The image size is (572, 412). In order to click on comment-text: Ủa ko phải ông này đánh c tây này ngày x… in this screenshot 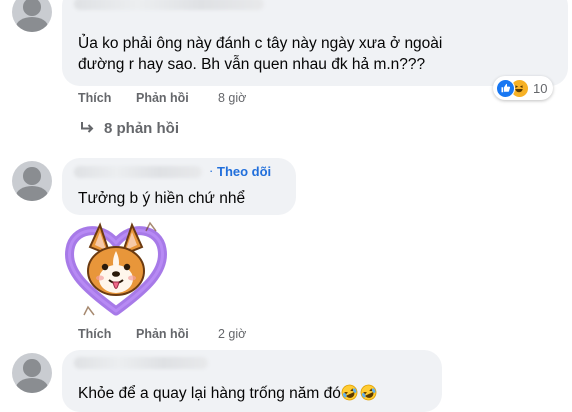, I will do `click(260, 43)`.